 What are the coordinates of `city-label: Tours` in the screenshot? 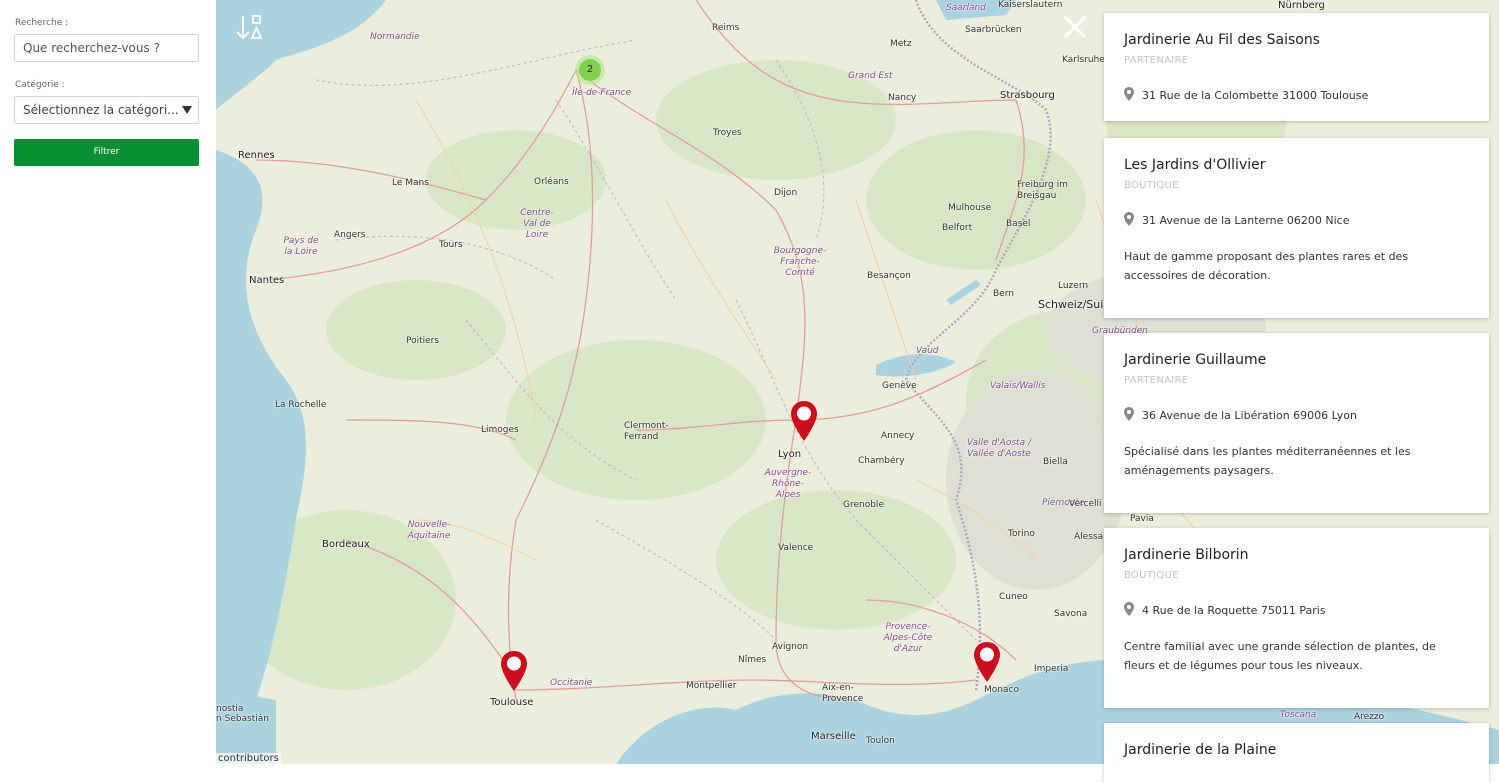 It's located at (451, 245).